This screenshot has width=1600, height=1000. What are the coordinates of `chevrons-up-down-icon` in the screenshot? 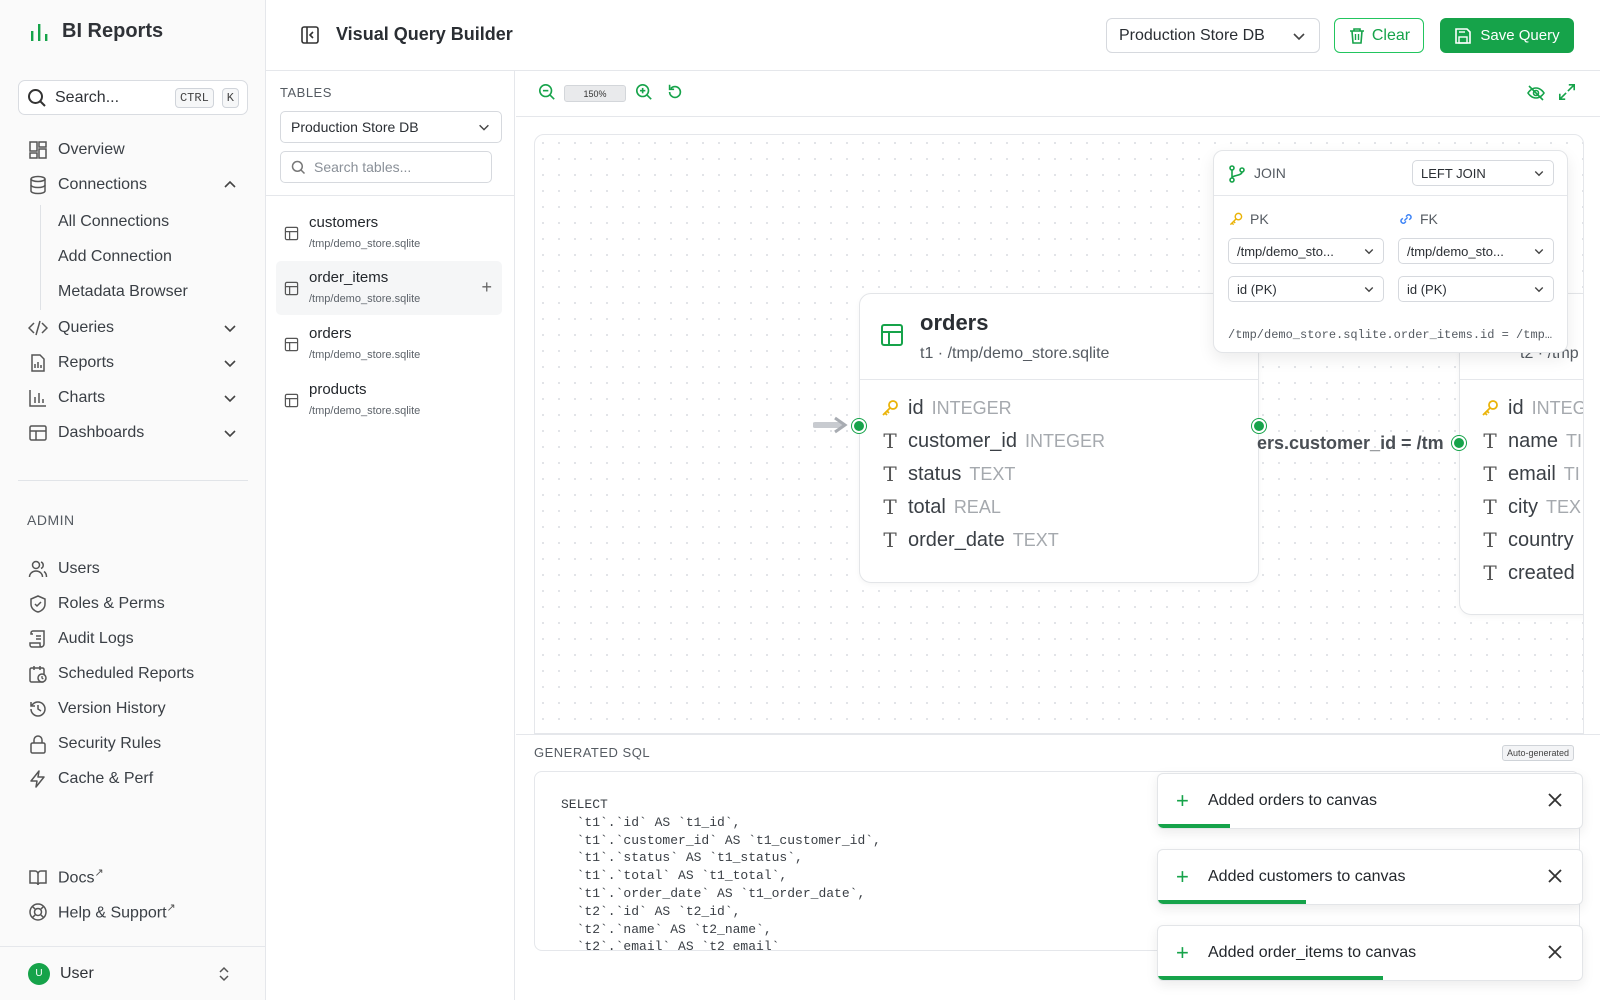 It's located at (224, 974).